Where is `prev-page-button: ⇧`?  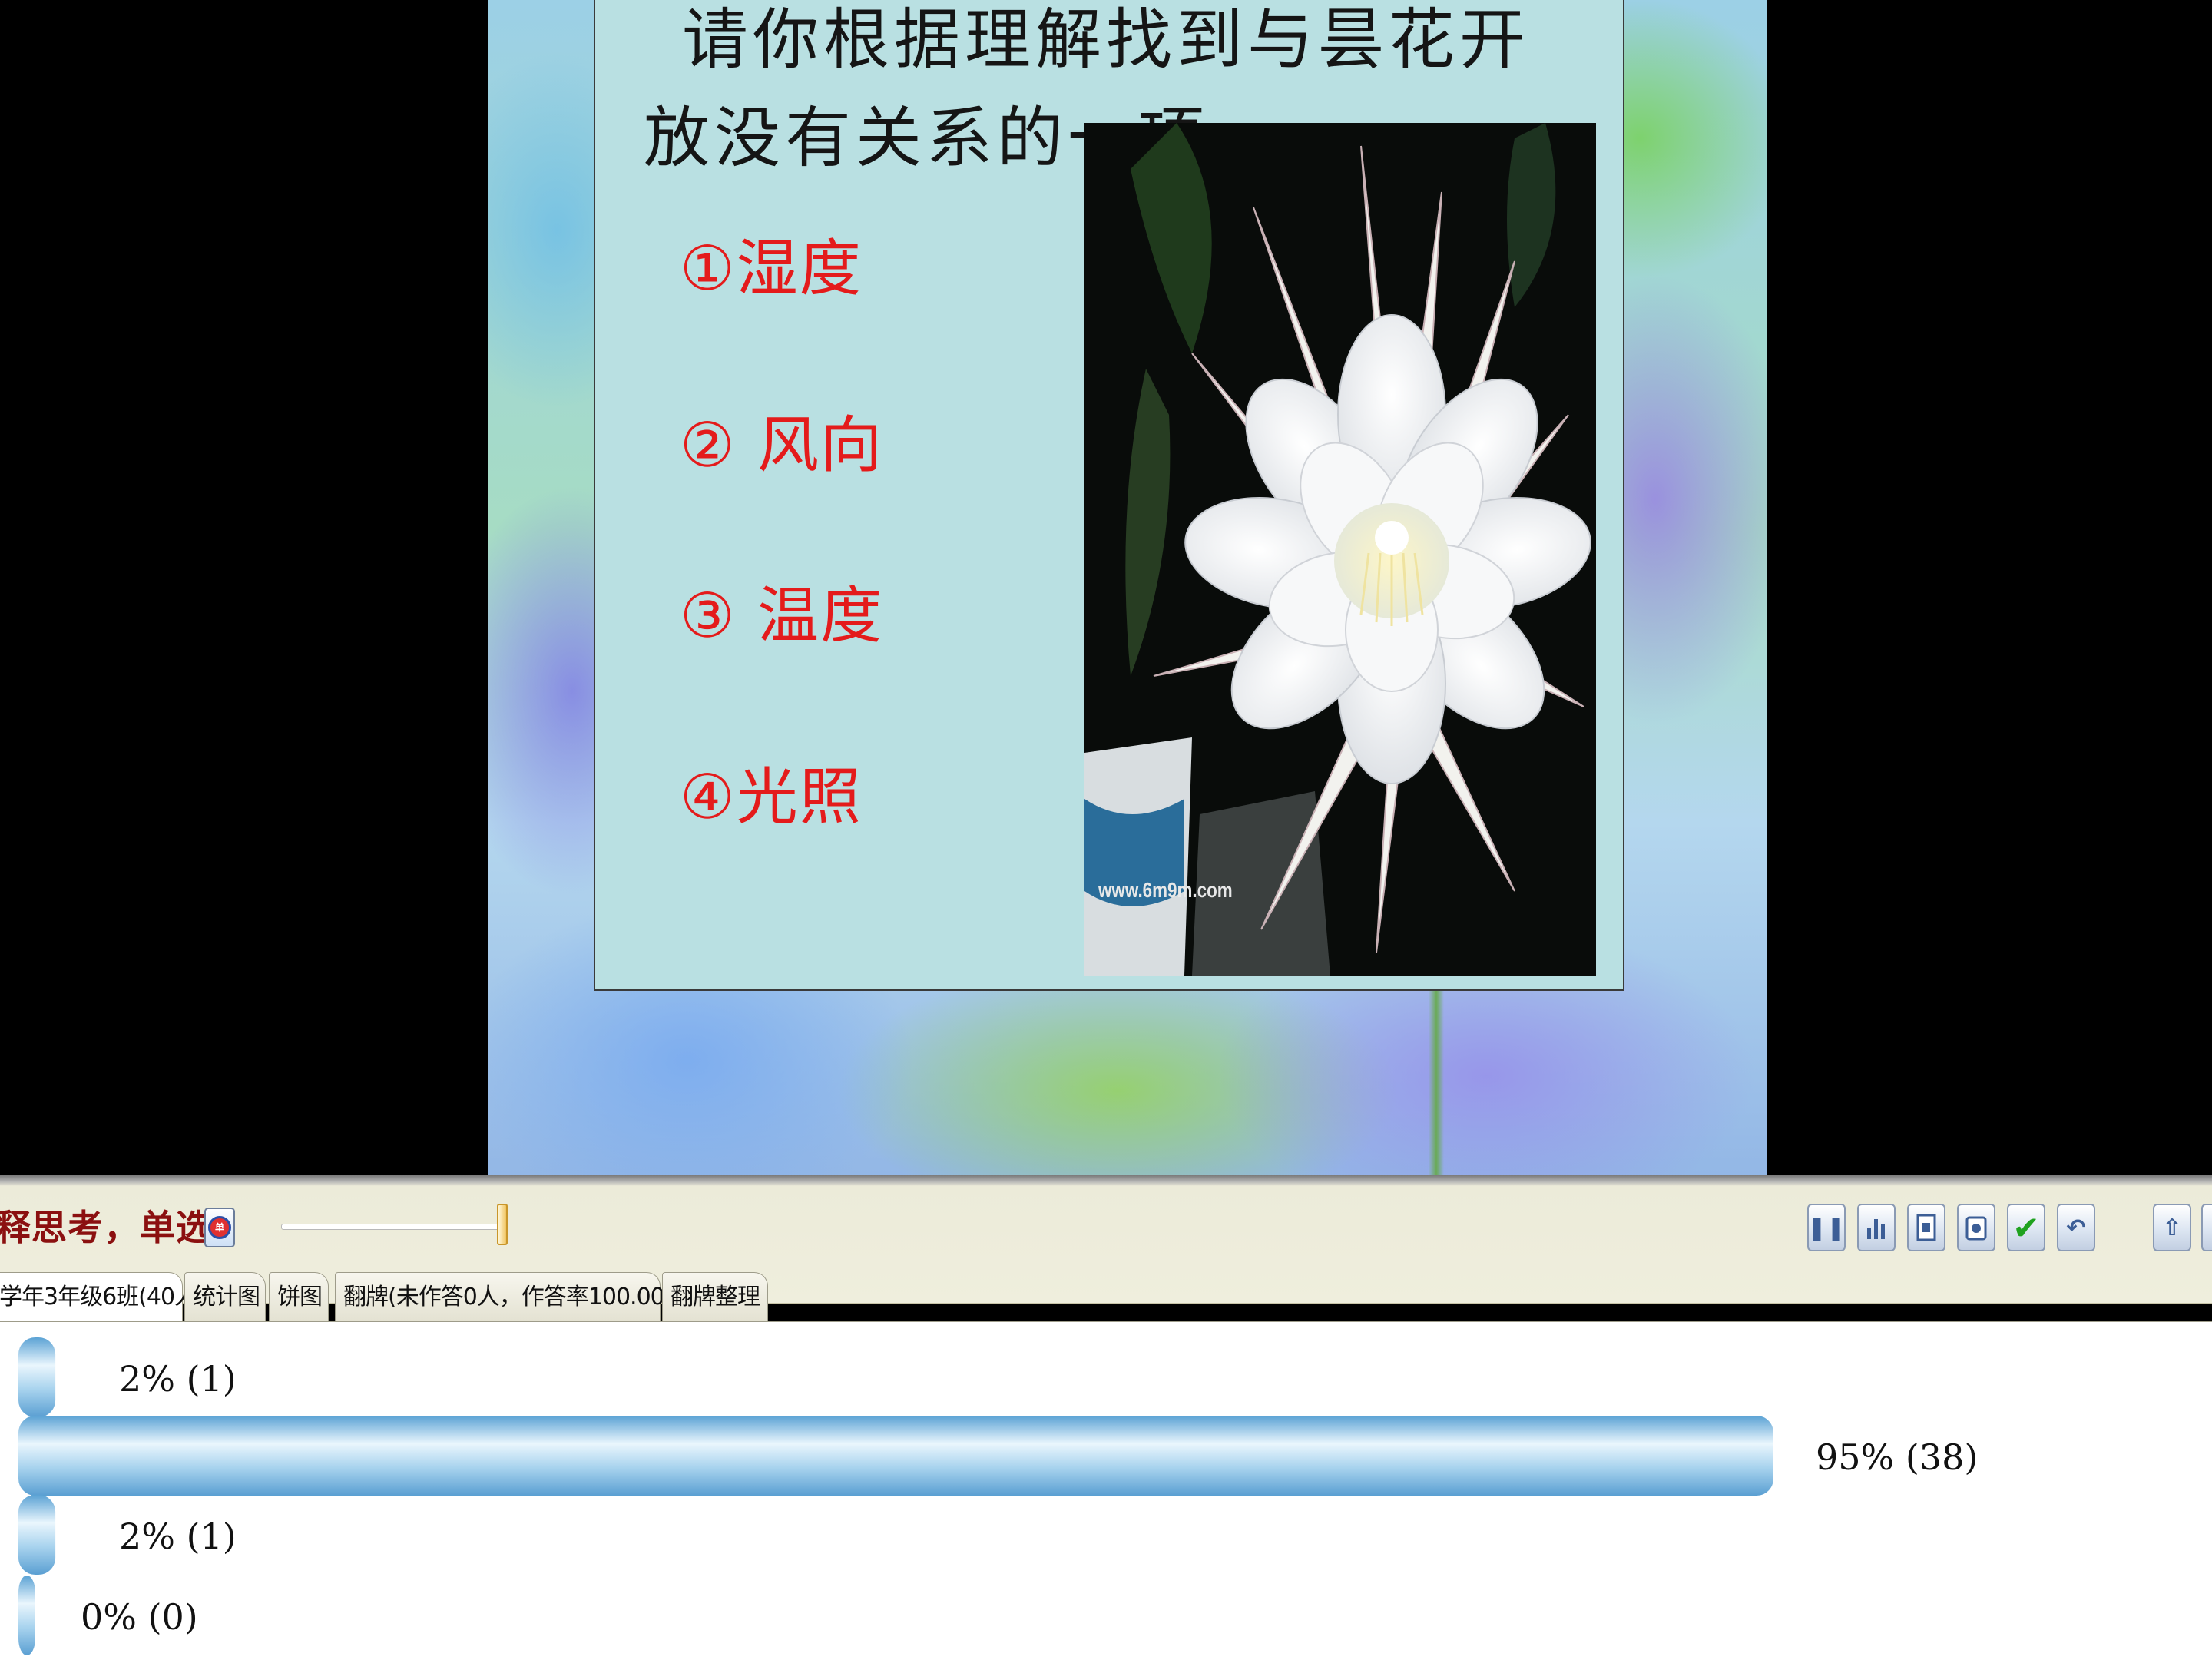 prev-page-button: ⇧ is located at coordinates (2172, 1227).